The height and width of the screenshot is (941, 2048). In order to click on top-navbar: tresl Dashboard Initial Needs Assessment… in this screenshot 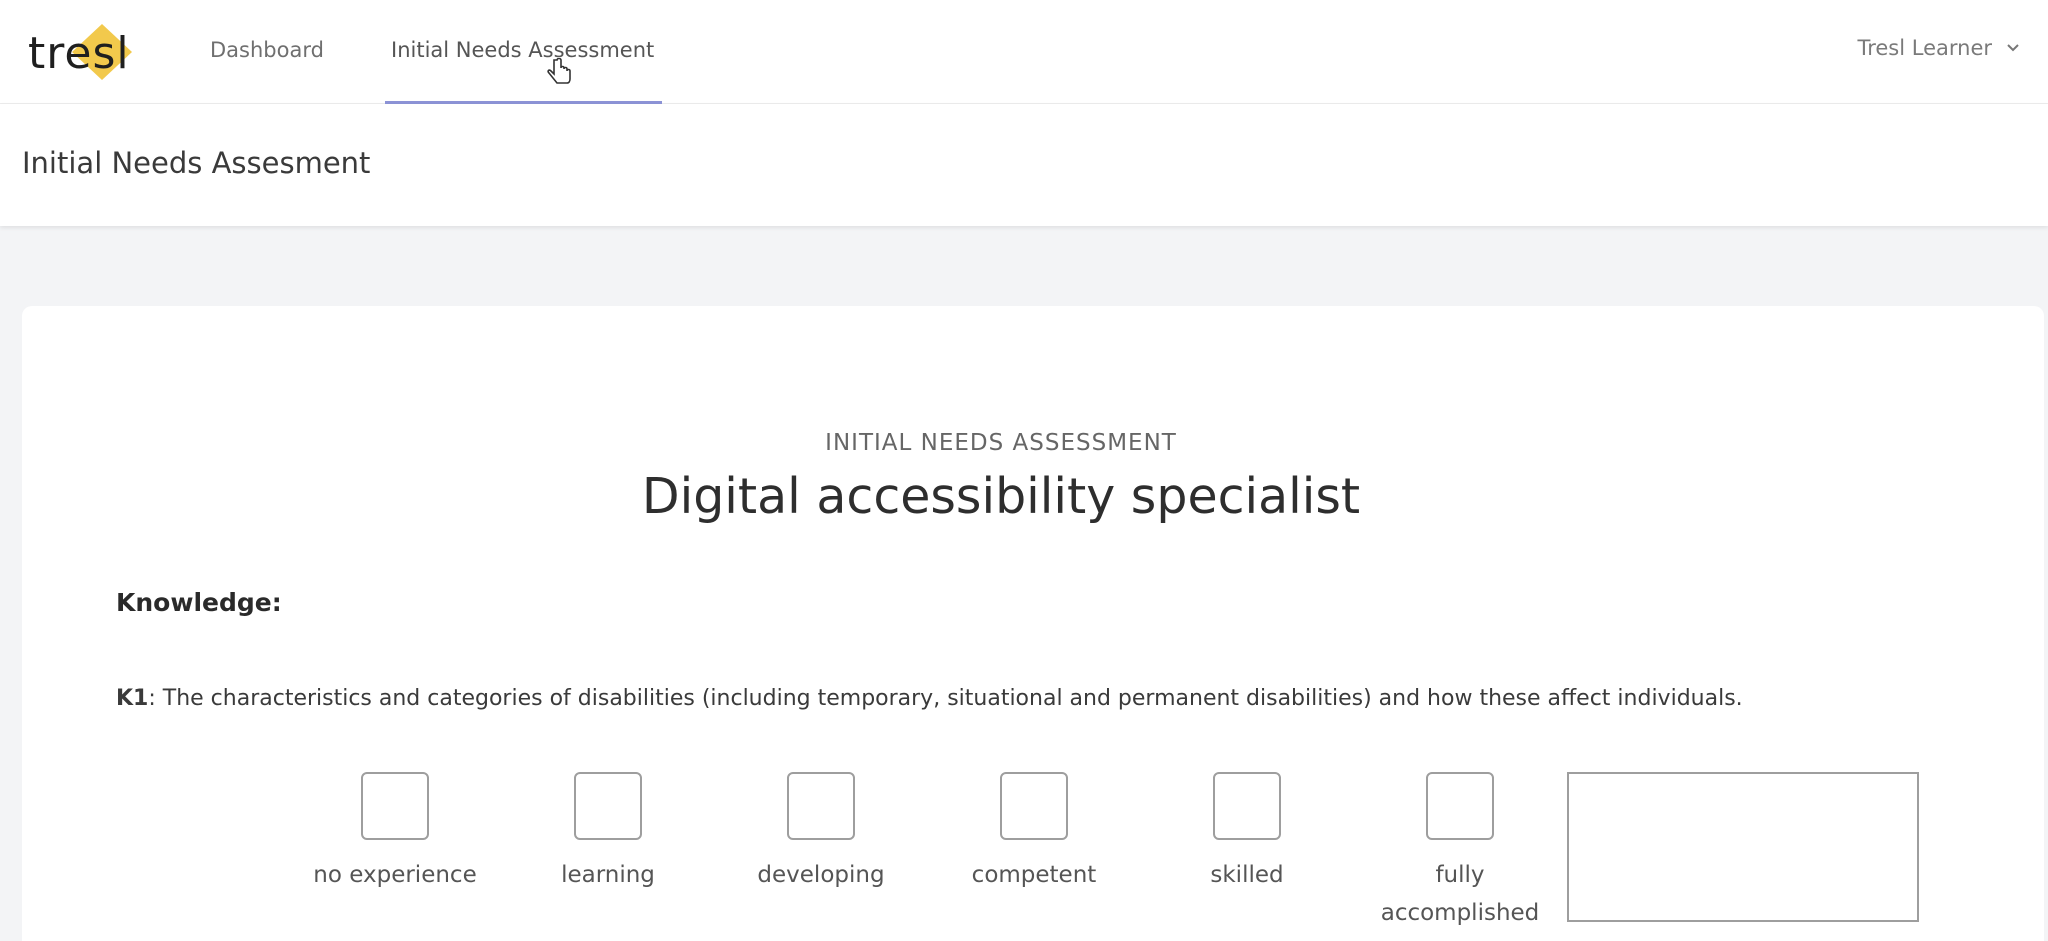, I will do `click(1024, 52)`.